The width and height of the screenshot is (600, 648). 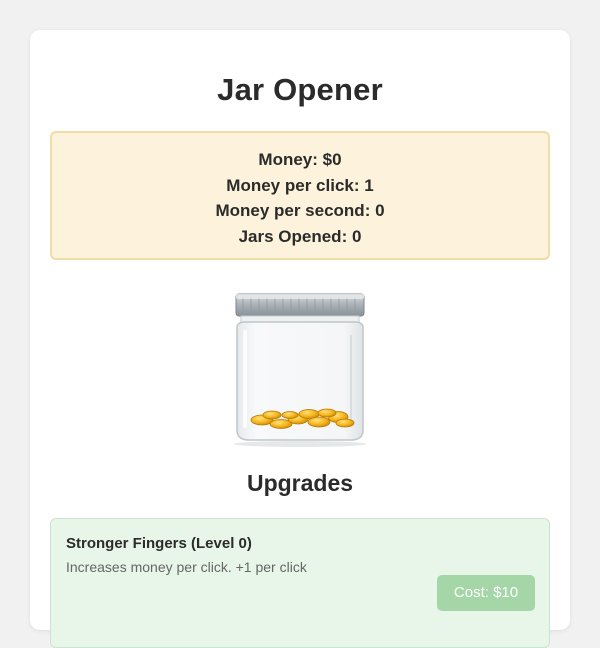 What do you see at coordinates (486, 593) in the screenshot?
I see `buy-upgrade-button: Cost: $10` at bounding box center [486, 593].